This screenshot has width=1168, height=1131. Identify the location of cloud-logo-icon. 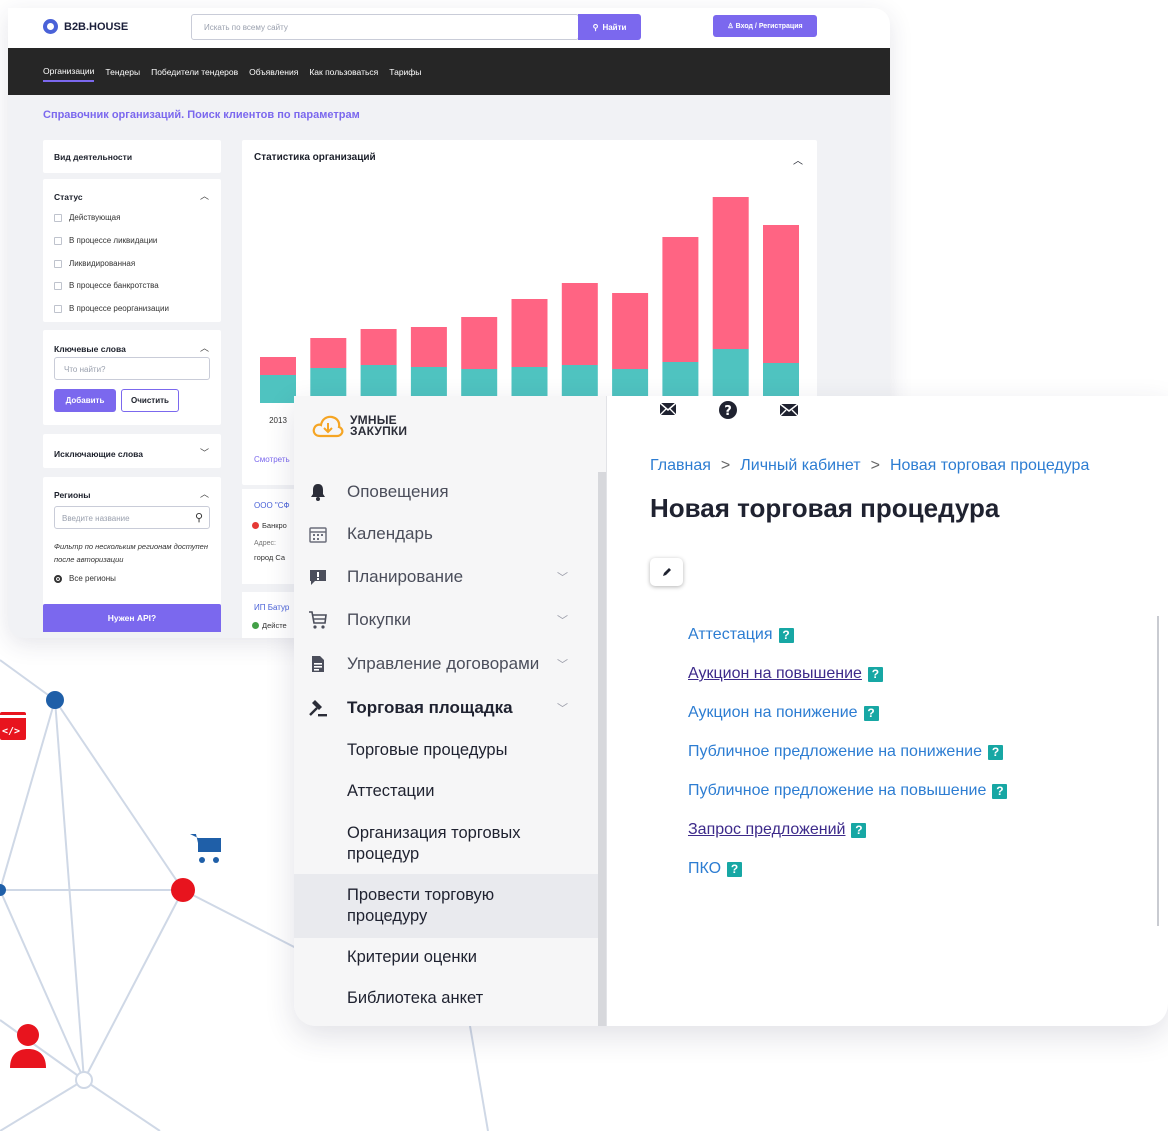
(328, 426).